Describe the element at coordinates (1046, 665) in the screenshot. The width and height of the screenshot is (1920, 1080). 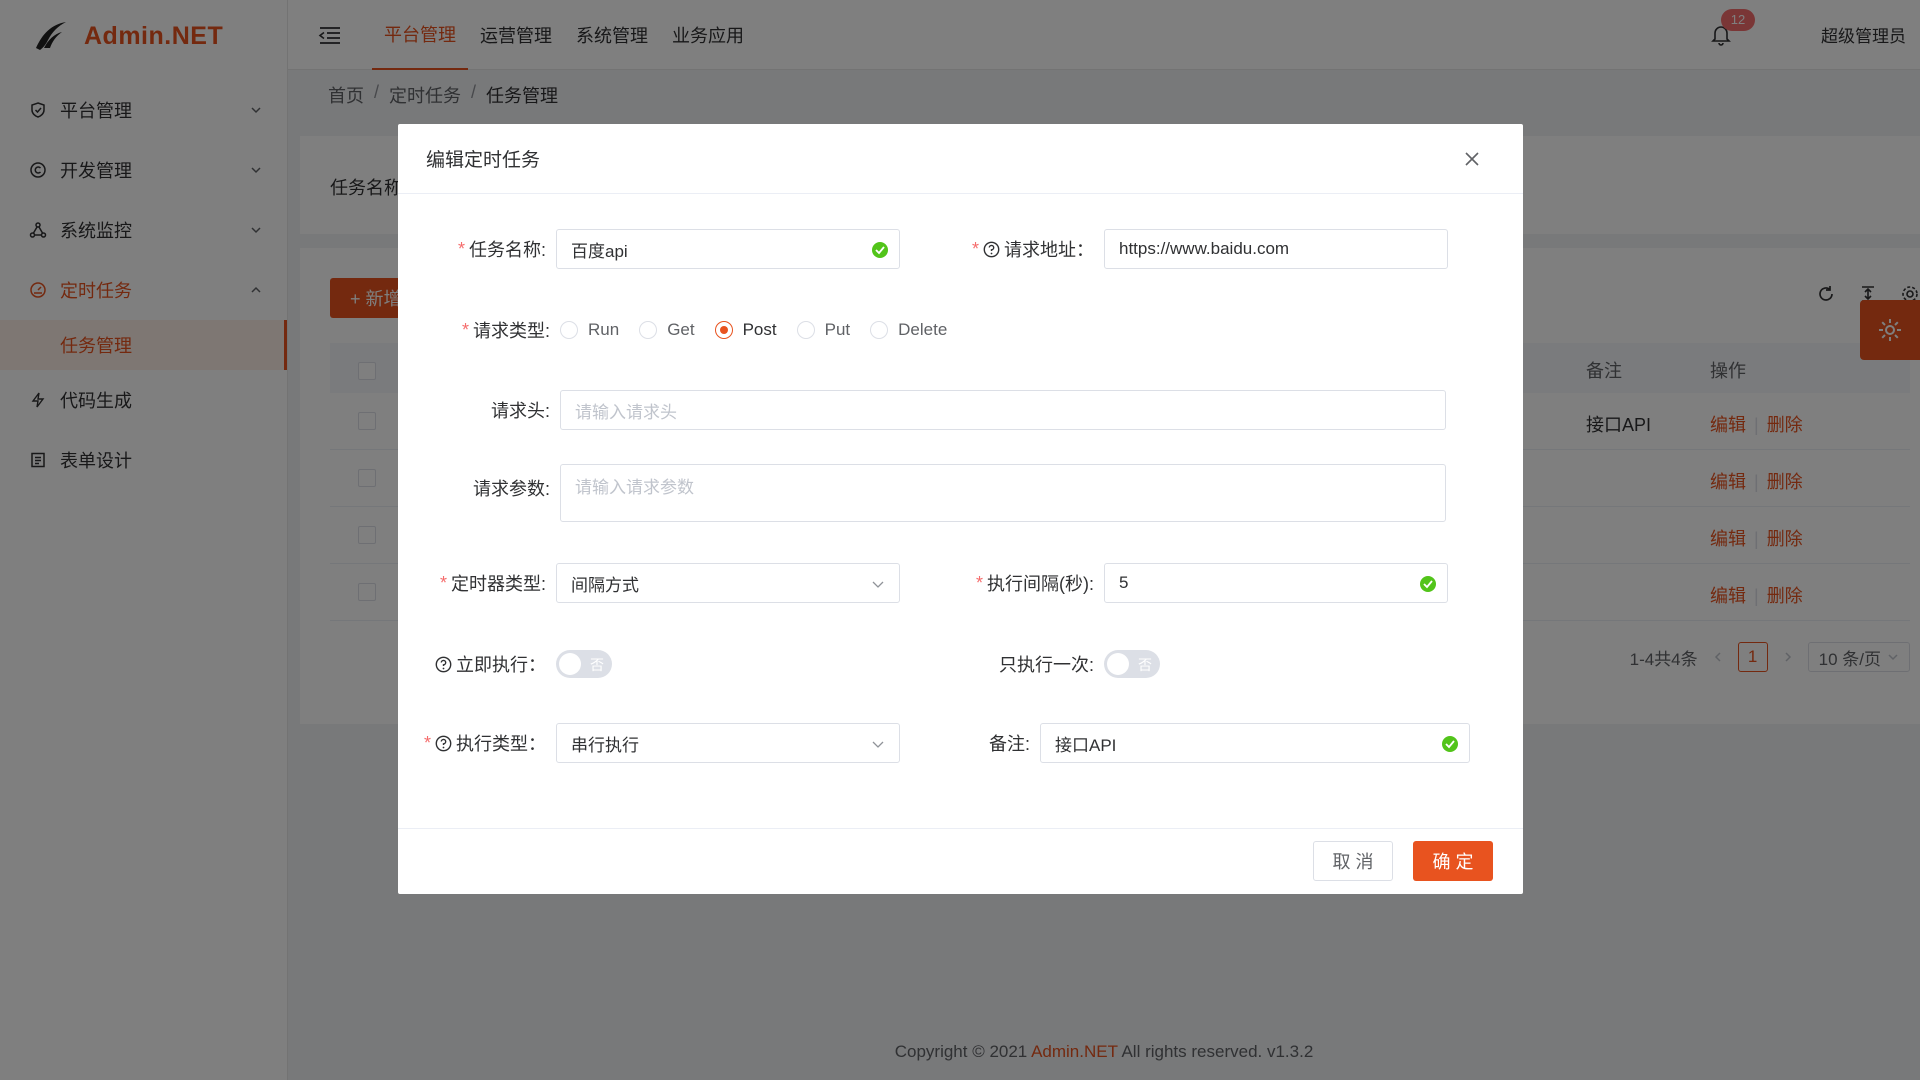
I see `run-once-label: 只执行一次:` at that location.